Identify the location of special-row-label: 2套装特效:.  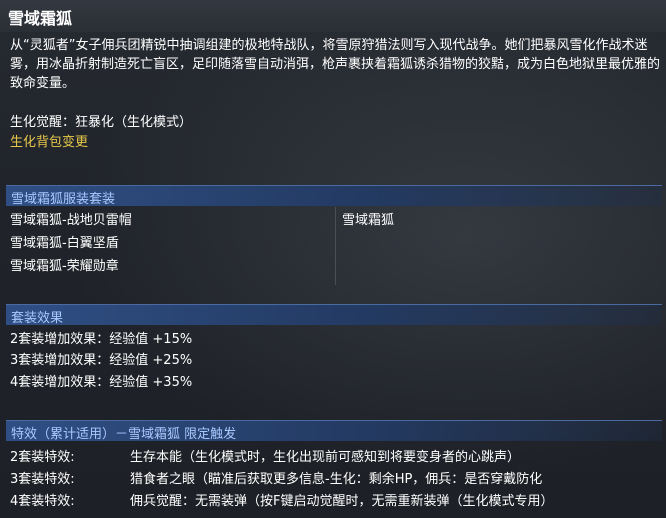
(42, 457).